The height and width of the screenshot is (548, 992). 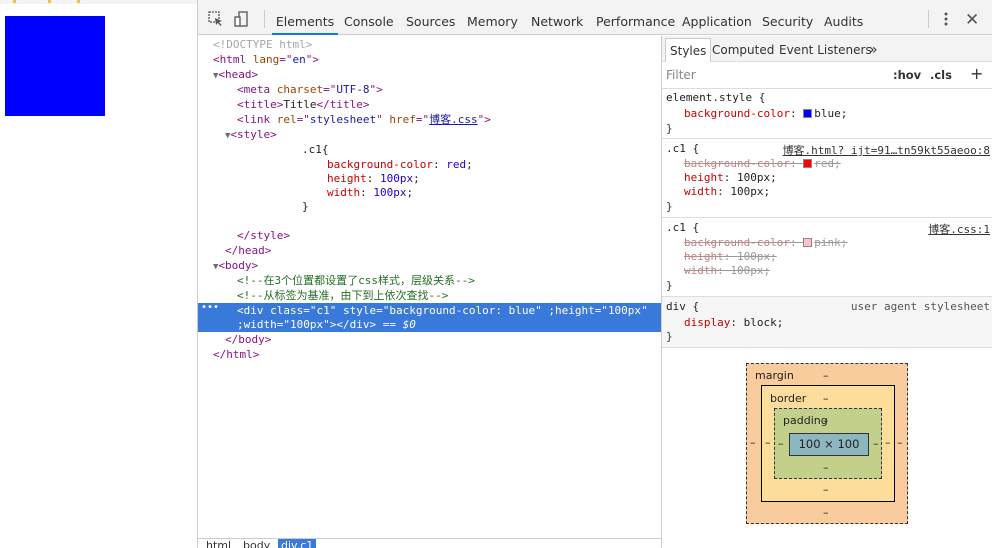 I want to click on tab-styles: Styles, so click(x=688, y=50).